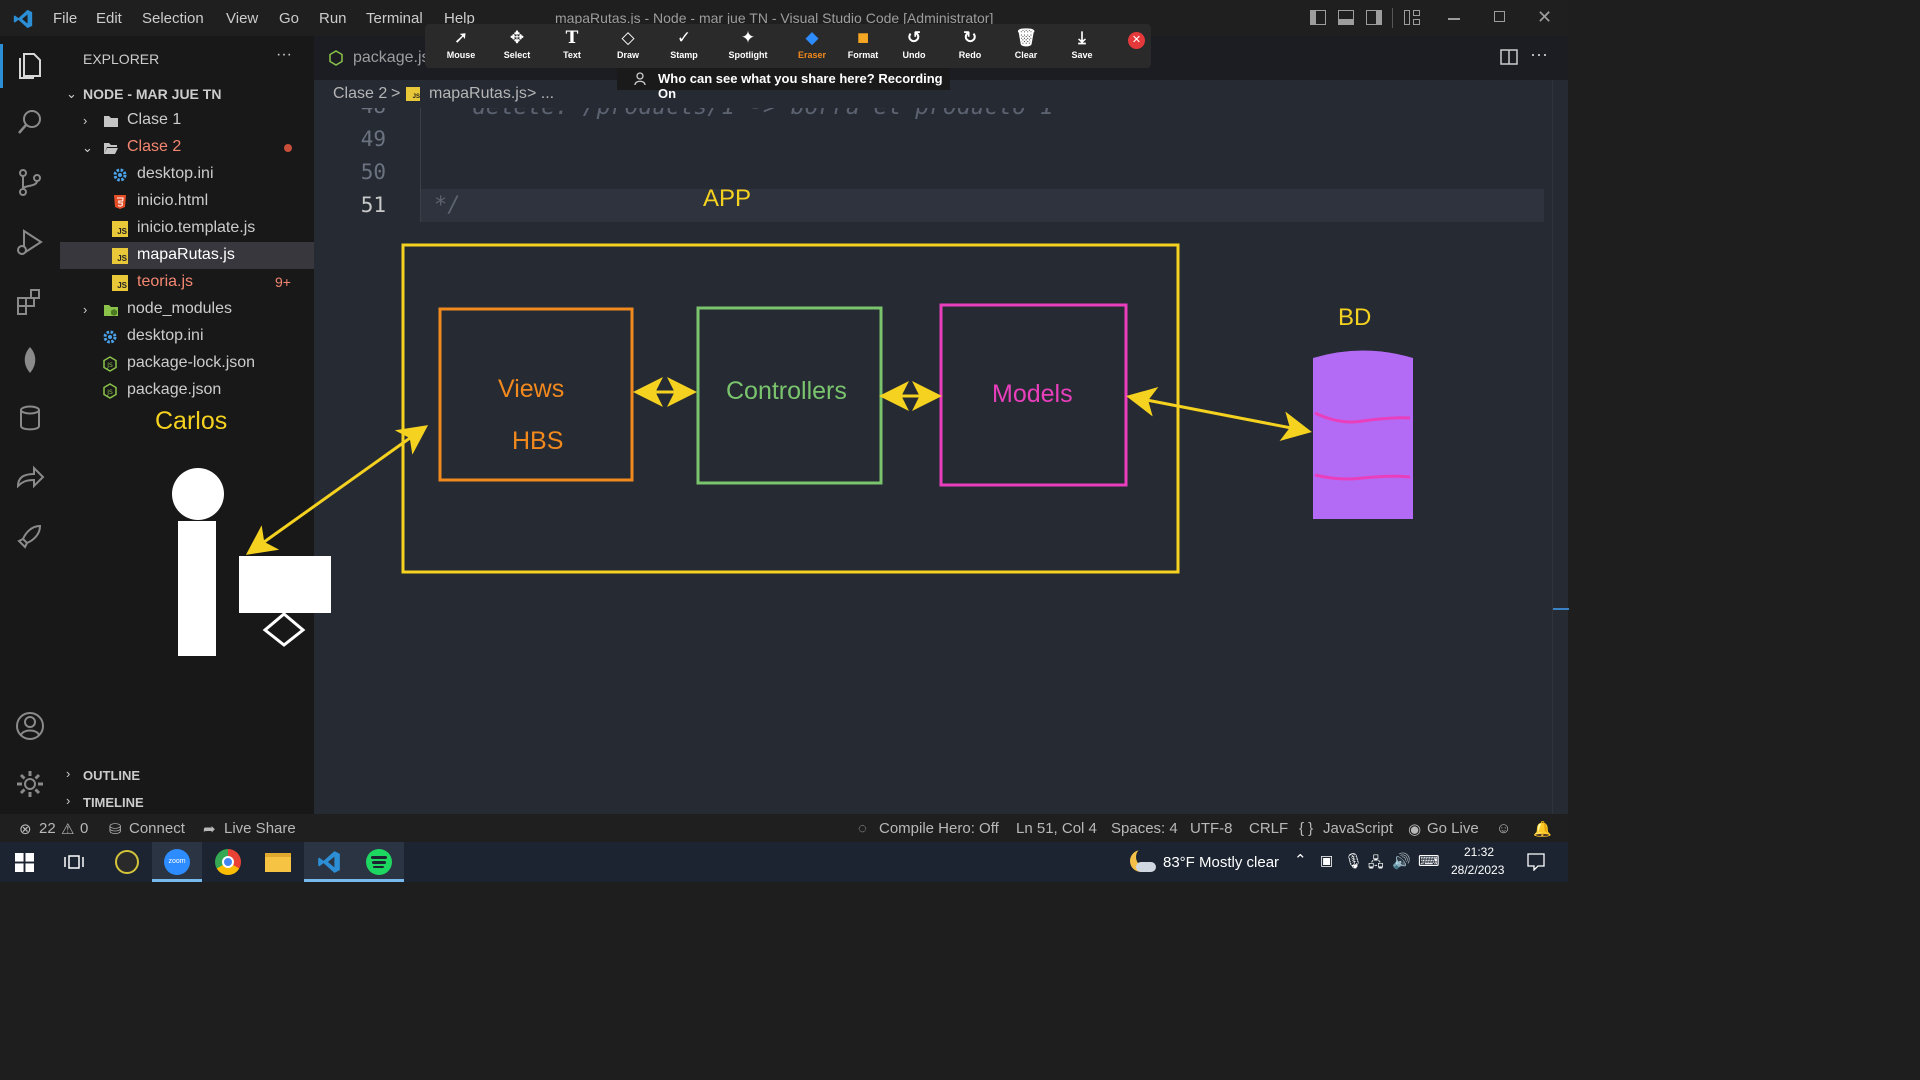 This screenshot has width=1920, height=1080. What do you see at coordinates (461, 37) in the screenshot?
I see `cursor-icon: ➚` at bounding box center [461, 37].